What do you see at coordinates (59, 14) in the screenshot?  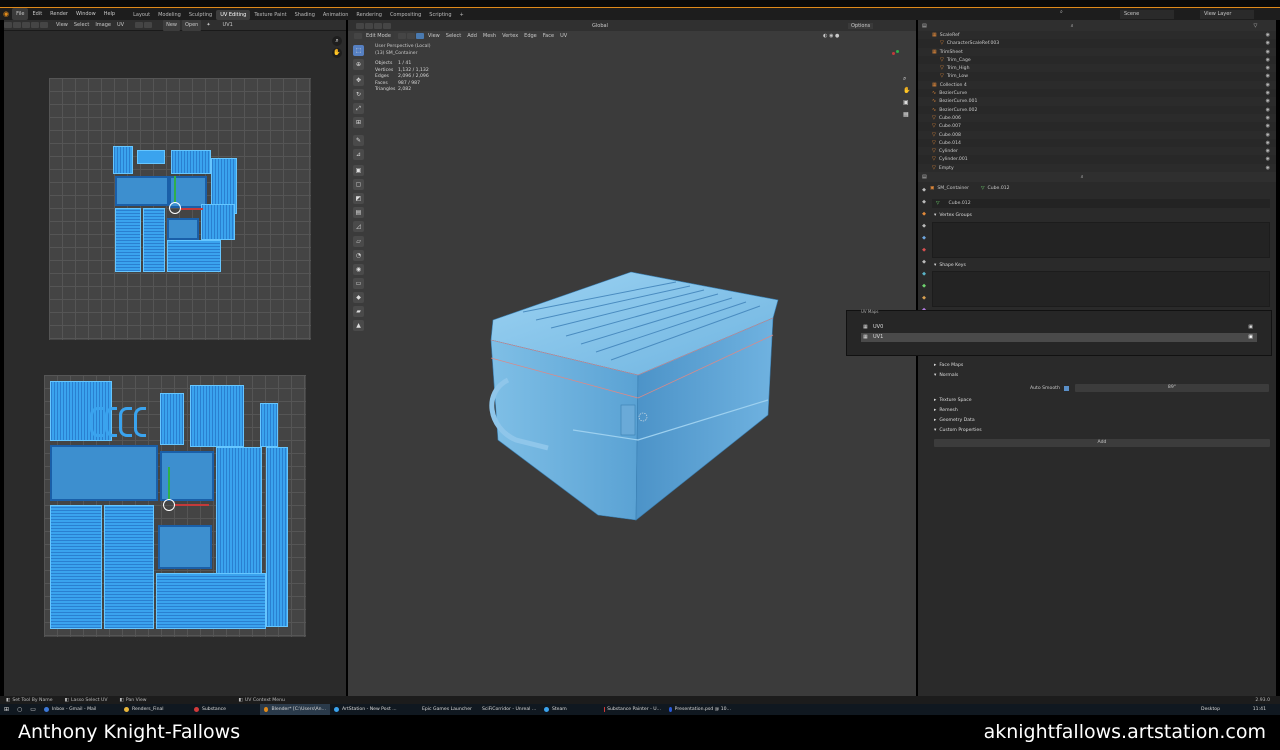 I see `menu-render: Render` at bounding box center [59, 14].